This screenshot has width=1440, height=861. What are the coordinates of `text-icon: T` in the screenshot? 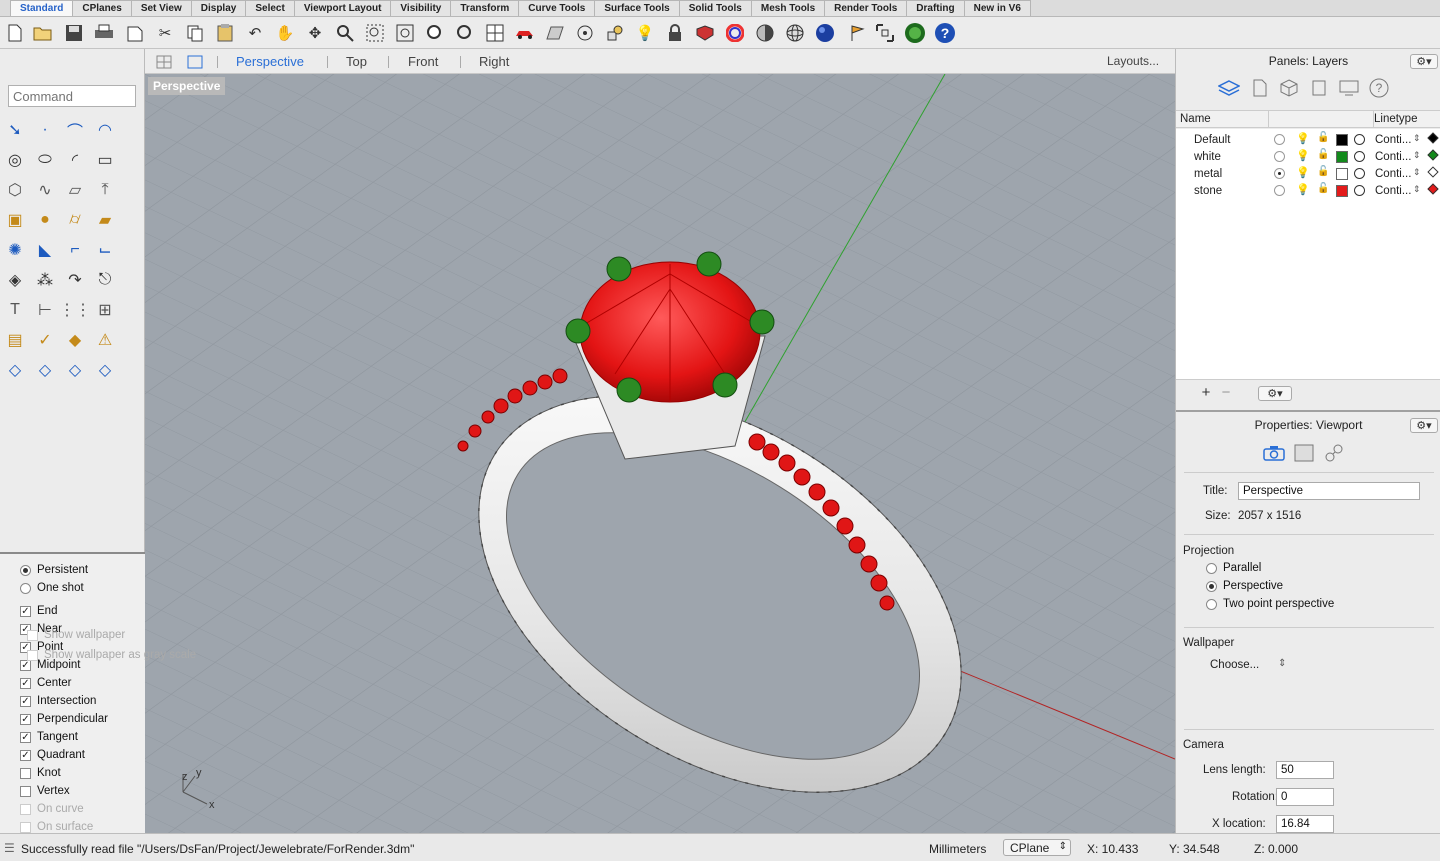 It's located at (15, 310).